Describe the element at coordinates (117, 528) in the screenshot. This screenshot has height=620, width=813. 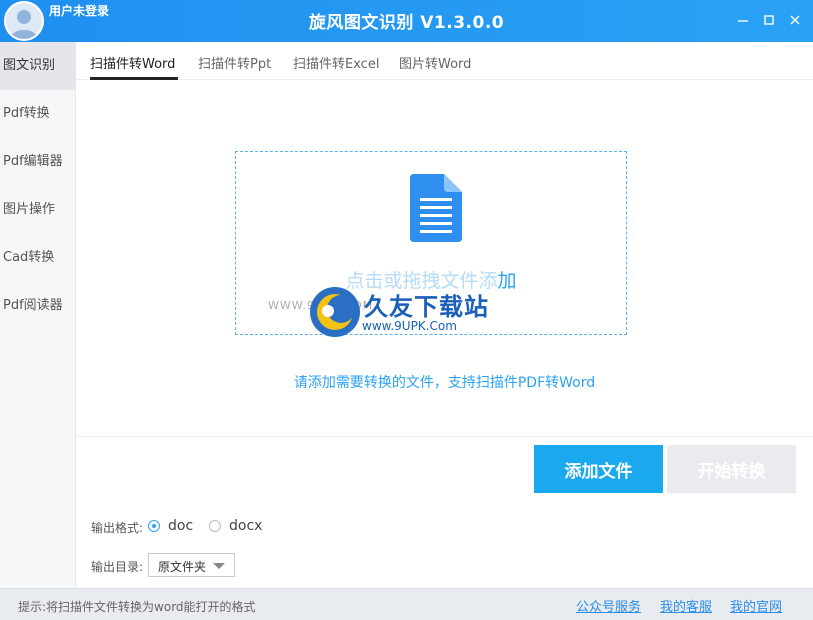
I see `output-format-label: 输出格式:` at that location.